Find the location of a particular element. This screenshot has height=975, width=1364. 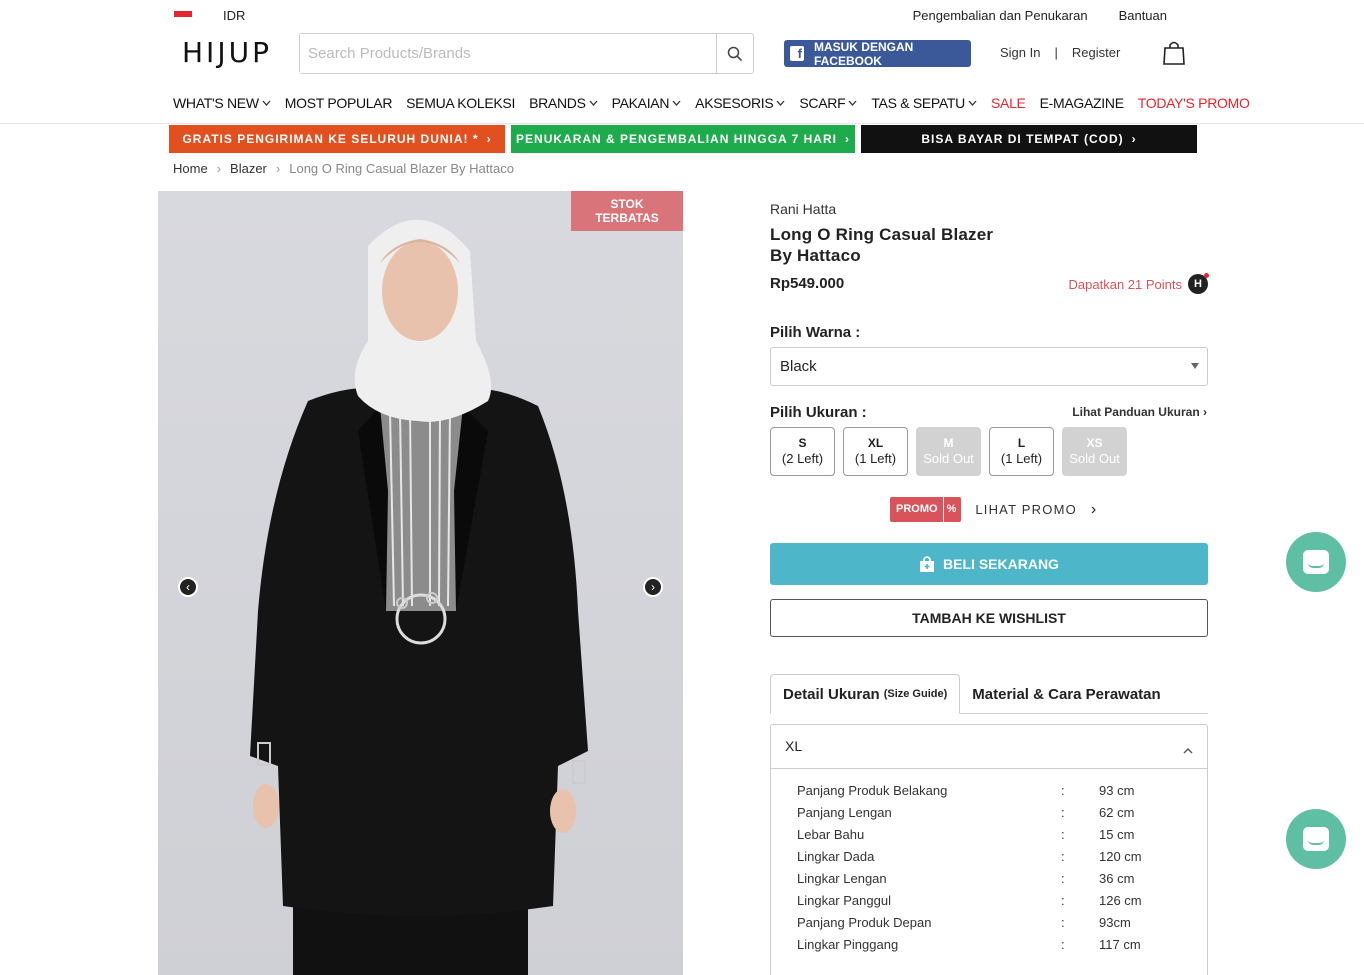

tab-size-detail-label: Detail Ukuran is located at coordinates (831, 694).